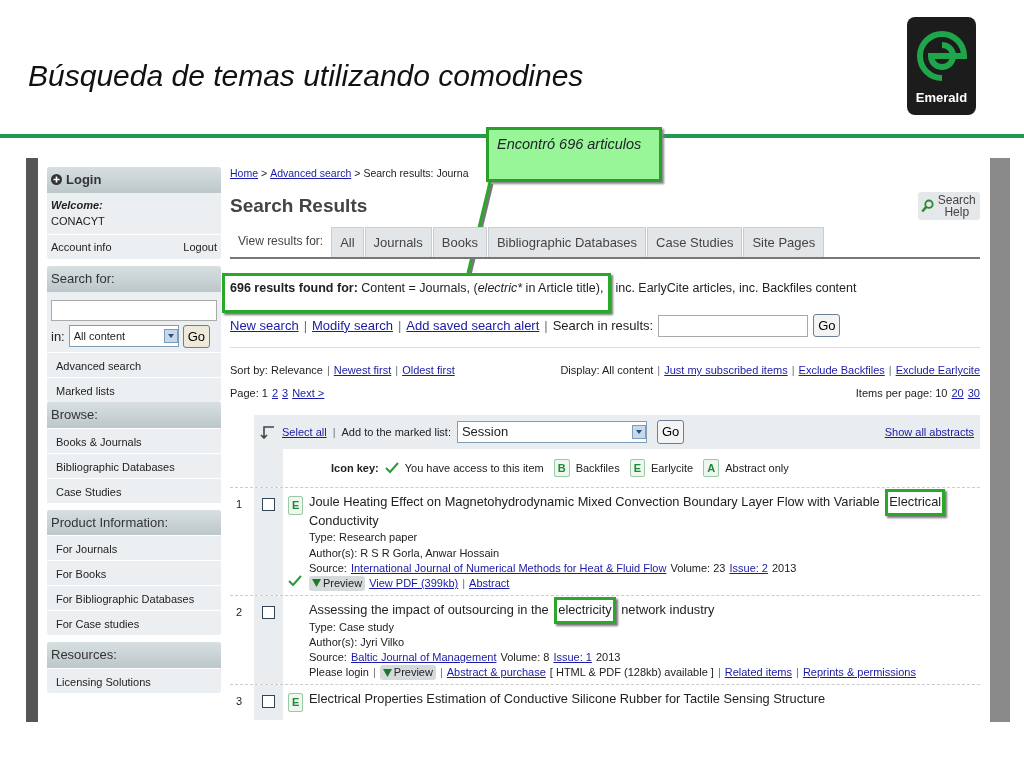 The image size is (1024, 768). I want to click on link: Modify search, so click(352, 325).